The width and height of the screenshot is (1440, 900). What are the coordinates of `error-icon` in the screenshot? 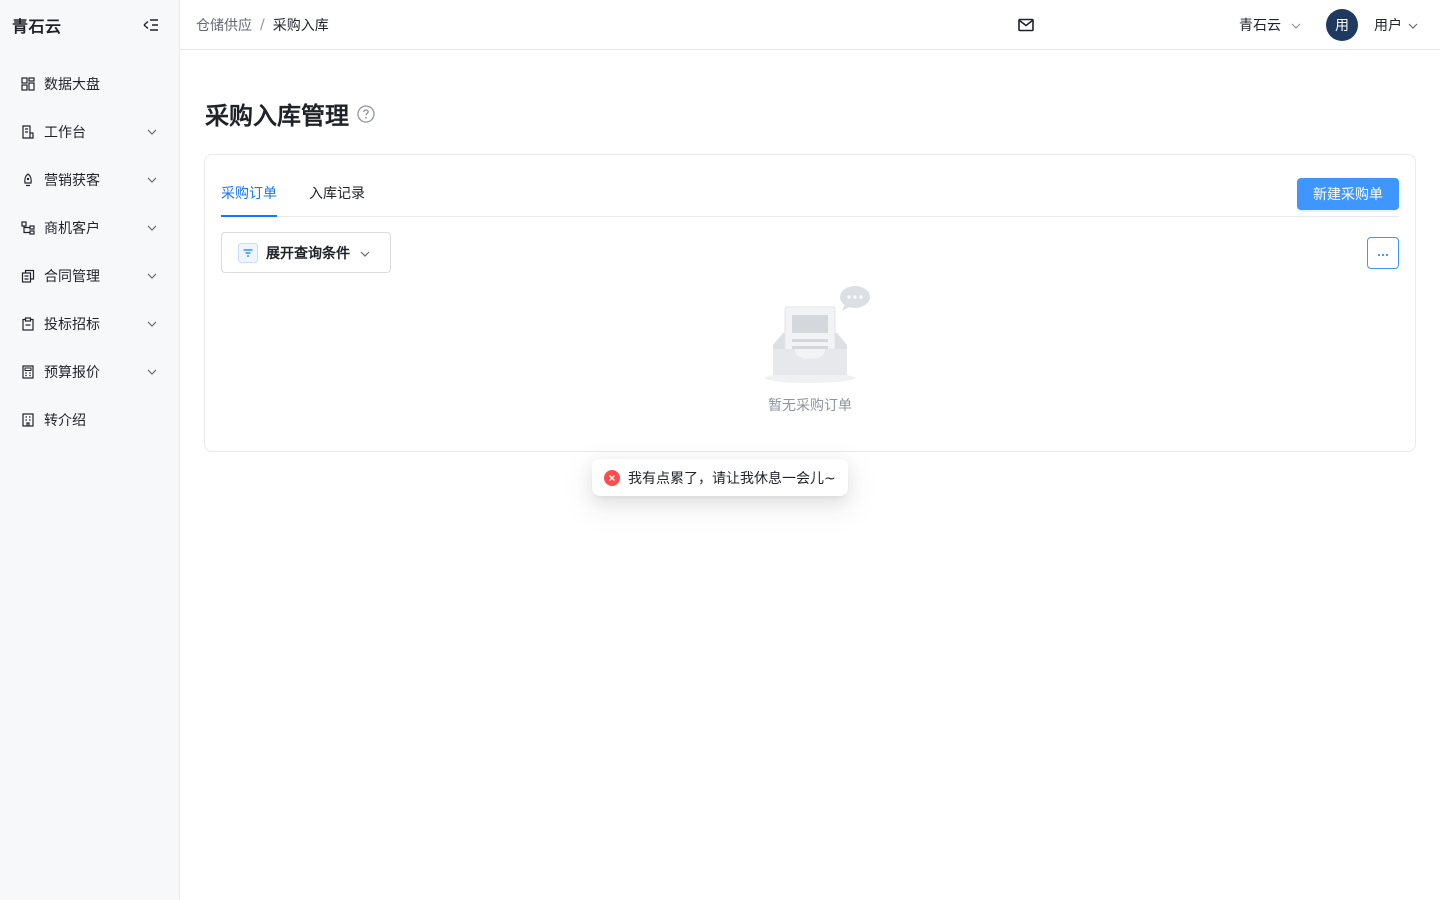 It's located at (612, 477).